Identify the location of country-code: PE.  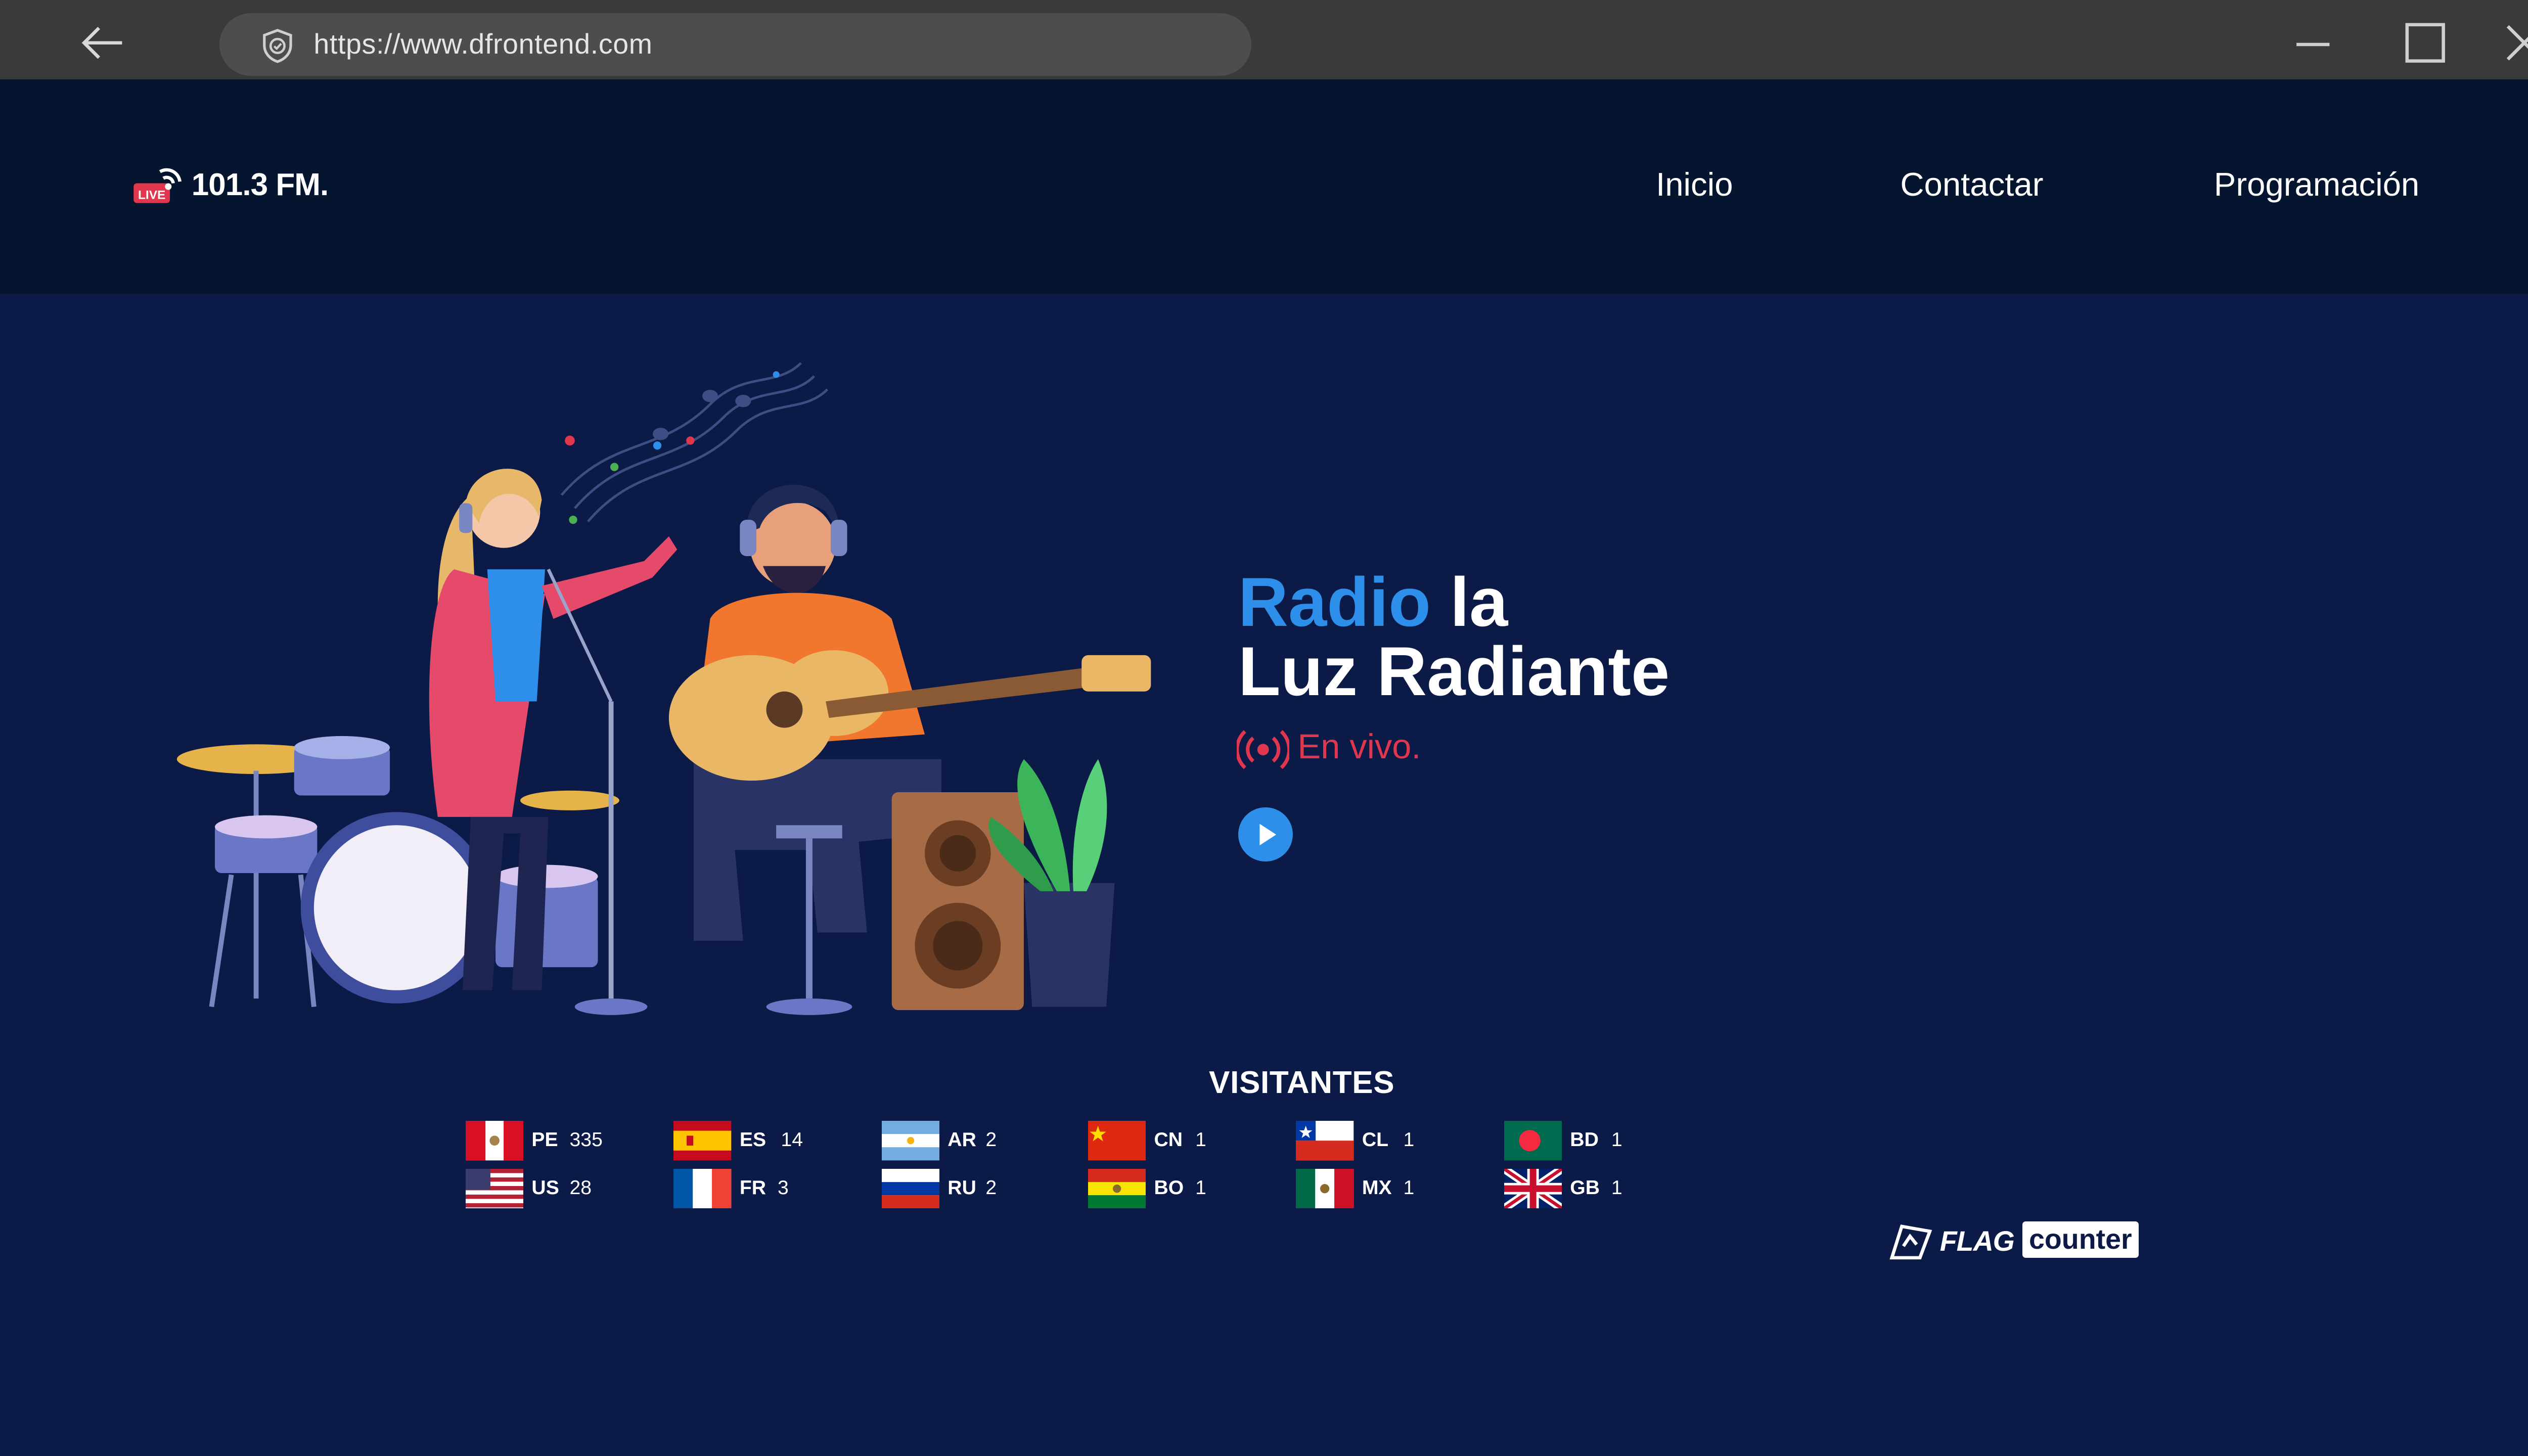
(545, 1140).